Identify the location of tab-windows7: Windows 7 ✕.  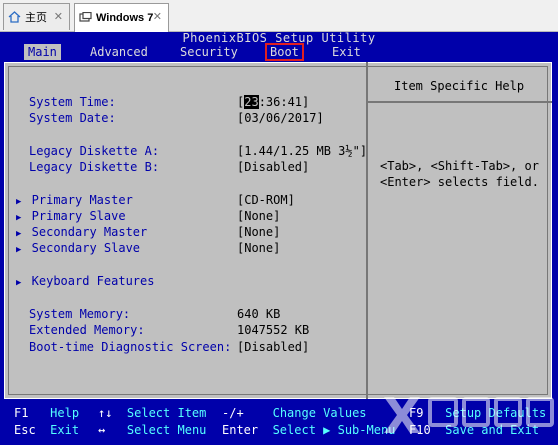
(121, 17).